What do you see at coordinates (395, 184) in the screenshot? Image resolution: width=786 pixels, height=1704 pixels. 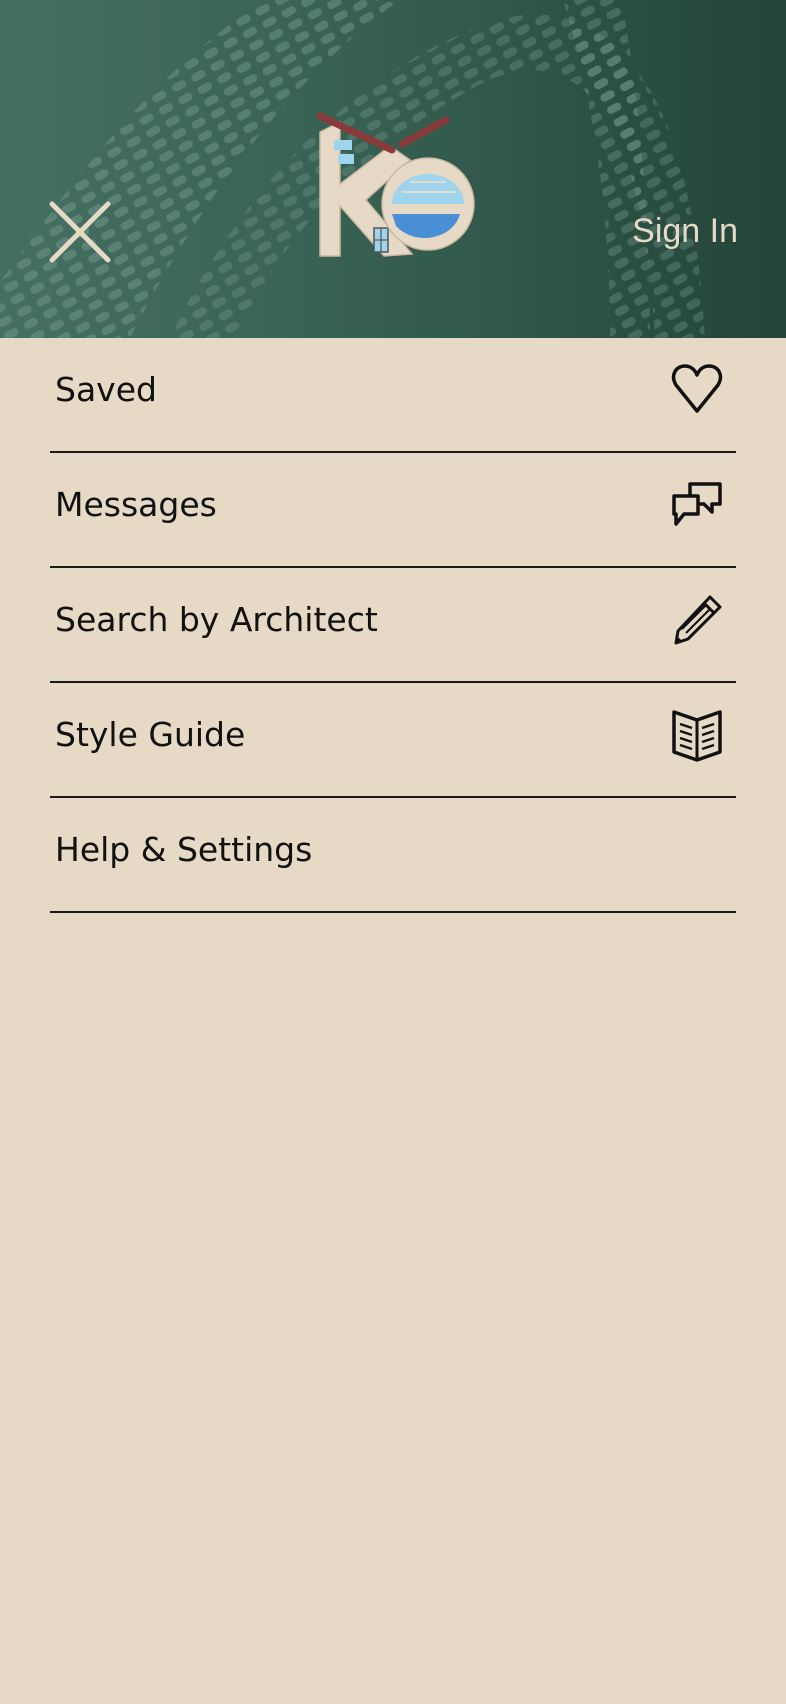 I see `ke-house-logo` at bounding box center [395, 184].